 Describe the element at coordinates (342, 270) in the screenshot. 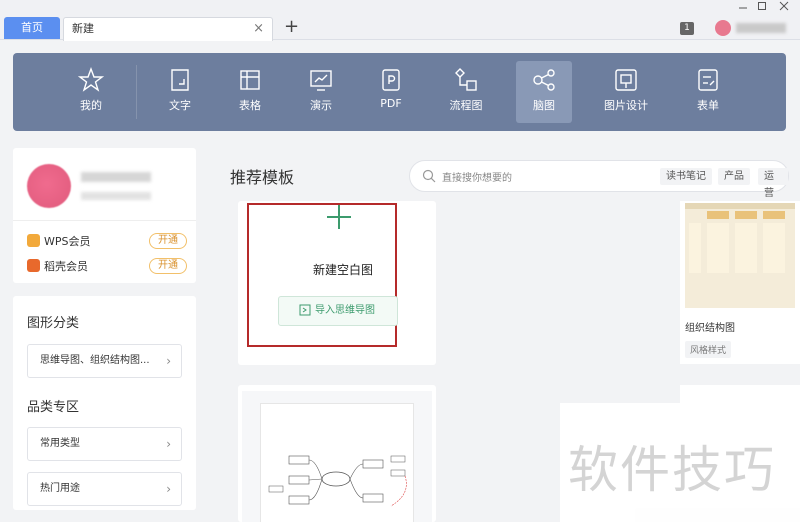

I see `new-blank-label: 新建空白图` at that location.